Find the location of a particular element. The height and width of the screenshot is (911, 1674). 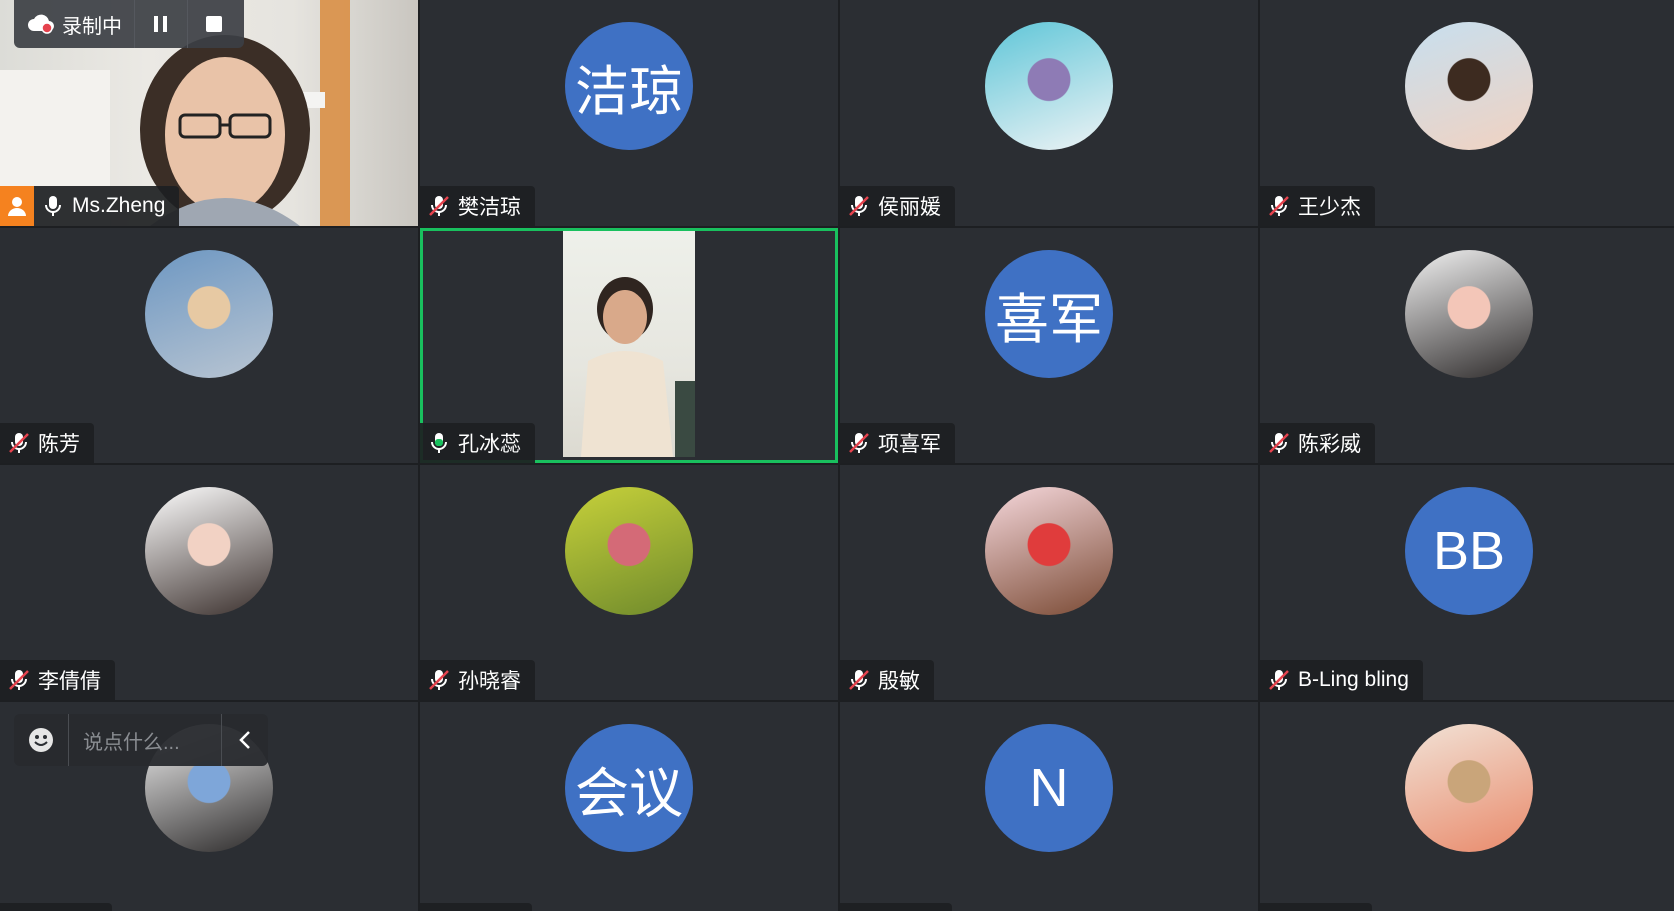

participant-tile: 喜军项喜军 is located at coordinates (1049, 345).